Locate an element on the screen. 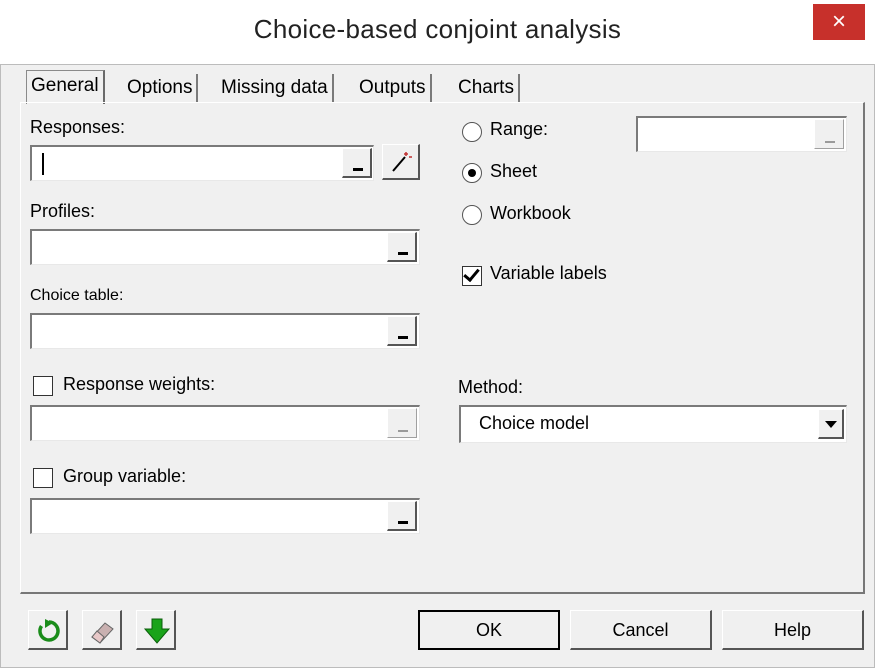 The height and width of the screenshot is (668, 875). text-cursor is located at coordinates (43, 164).